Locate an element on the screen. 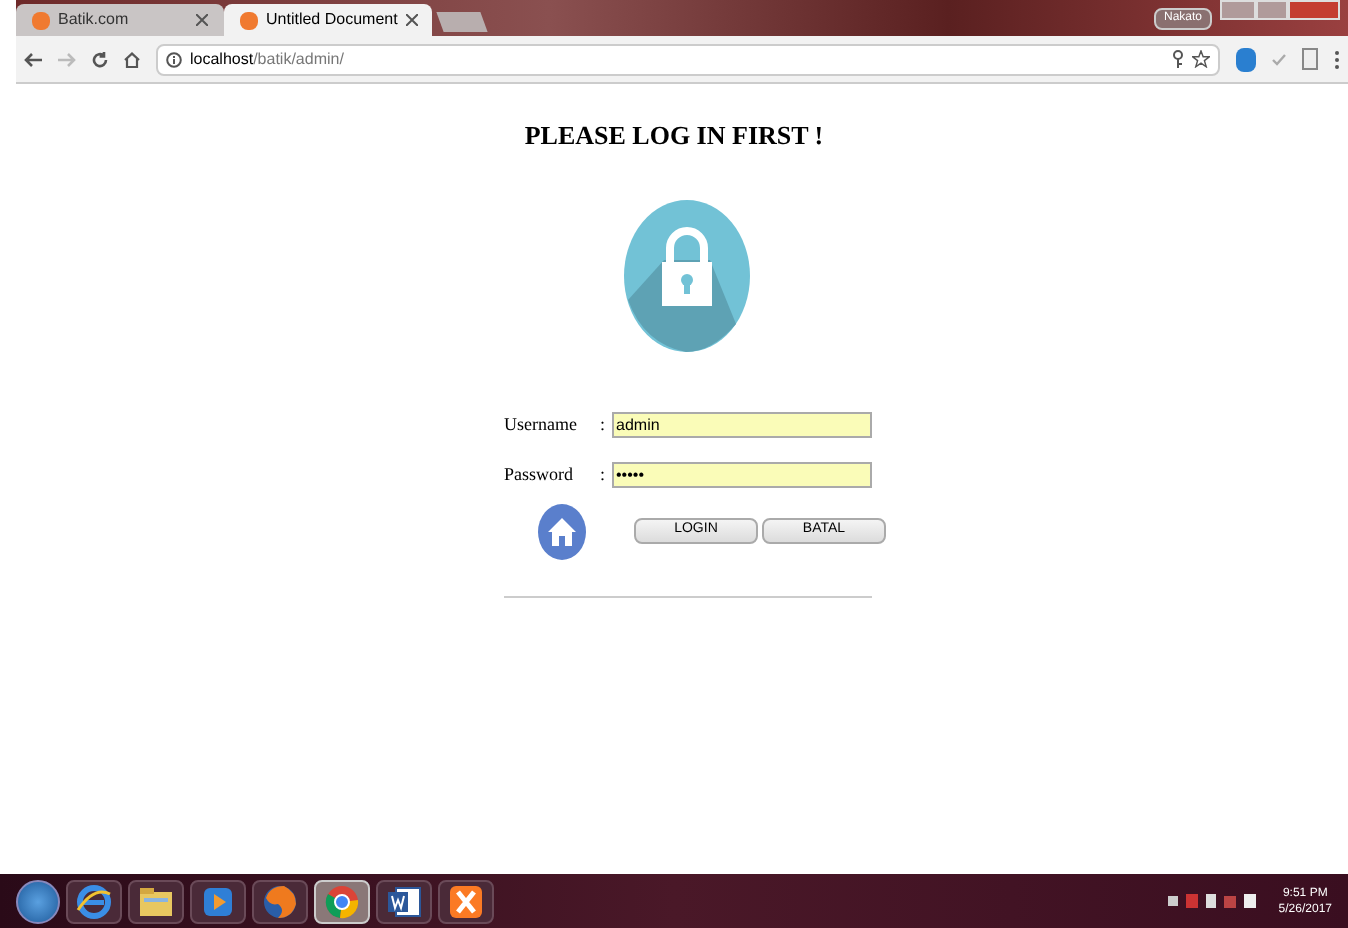  field-label: Password is located at coordinates (540, 475).